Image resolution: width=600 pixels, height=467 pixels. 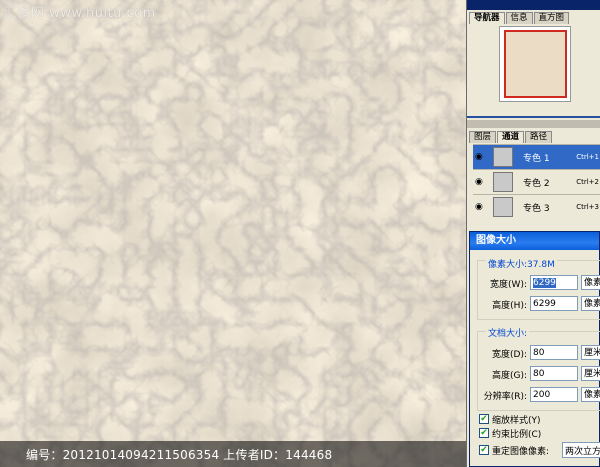 I want to click on tab-channels: 通道, so click(x=511, y=137).